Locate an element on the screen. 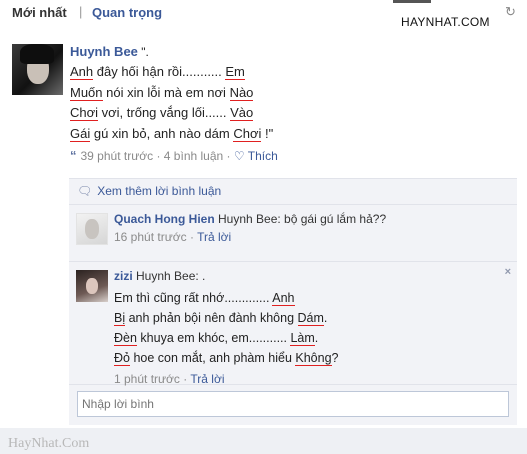  view-more-comments: 🗨 Xem thêm lời bình luận is located at coordinates (293, 192).